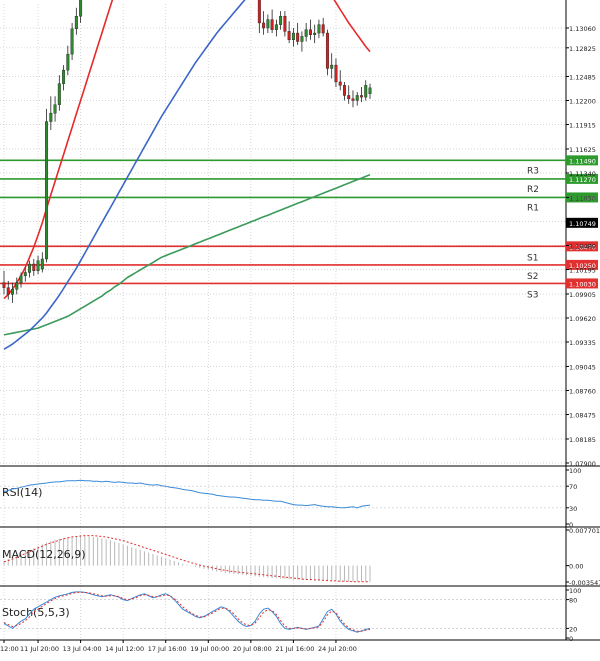 The width and height of the screenshot is (600, 661). I want to click on pane-label: RSI(14), so click(22, 492).